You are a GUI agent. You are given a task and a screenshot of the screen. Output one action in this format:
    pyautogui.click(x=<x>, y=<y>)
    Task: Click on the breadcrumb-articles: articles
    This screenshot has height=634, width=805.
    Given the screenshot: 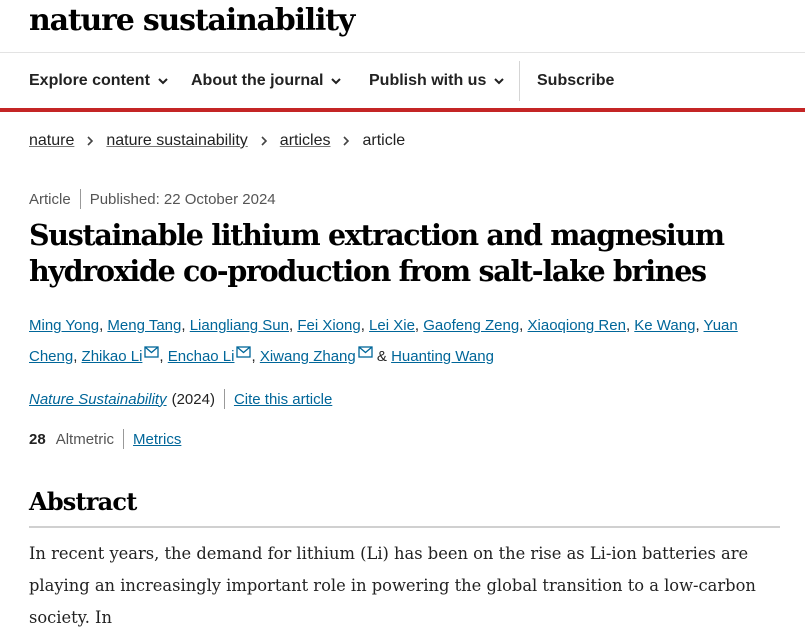 What is the action you would take?
    pyautogui.click(x=305, y=141)
    